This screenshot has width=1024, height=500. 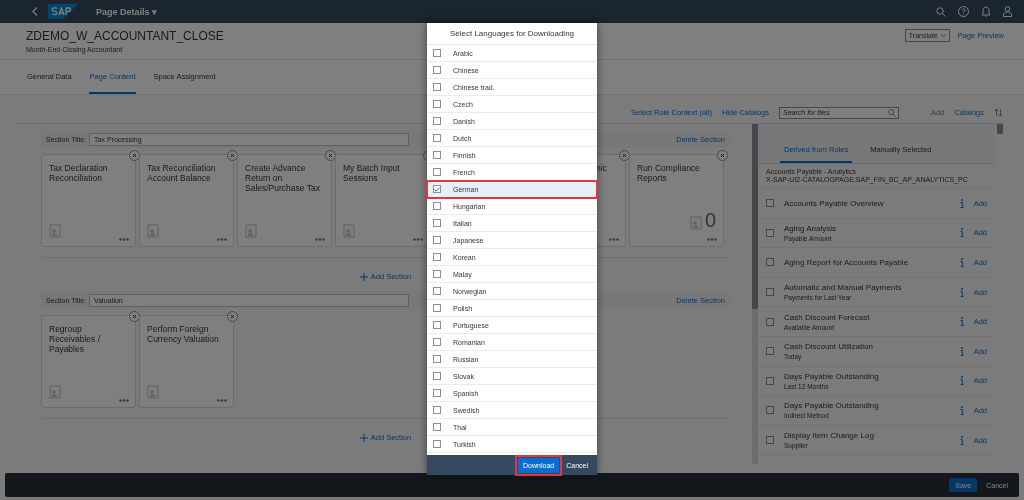 I want to click on page-title-menu: Page Details ▾, so click(x=127, y=11).